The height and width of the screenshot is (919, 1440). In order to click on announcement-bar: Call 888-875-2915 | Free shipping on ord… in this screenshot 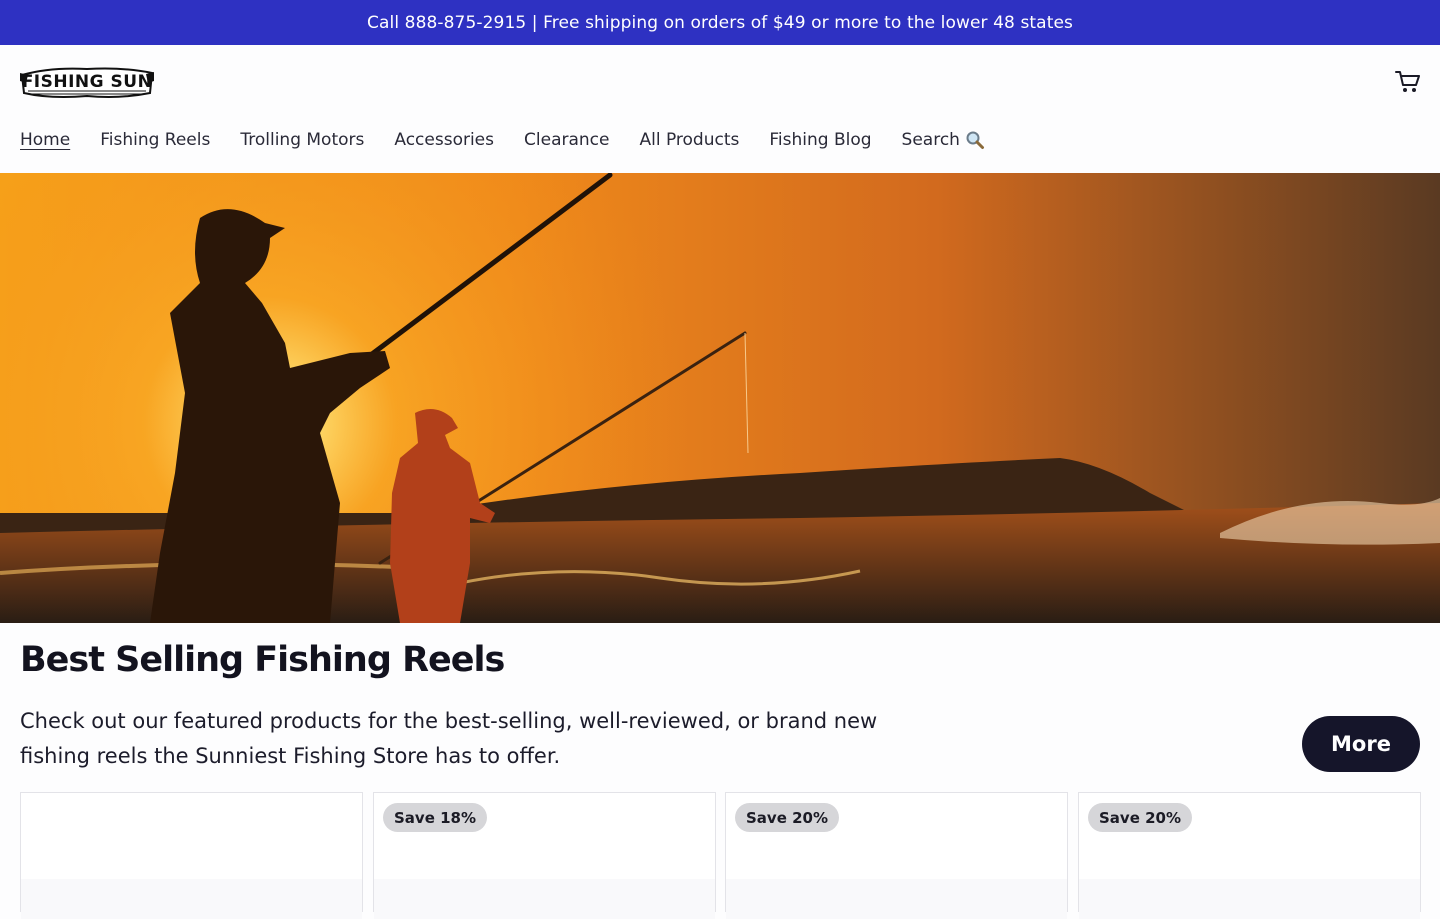, I will do `click(720, 22)`.